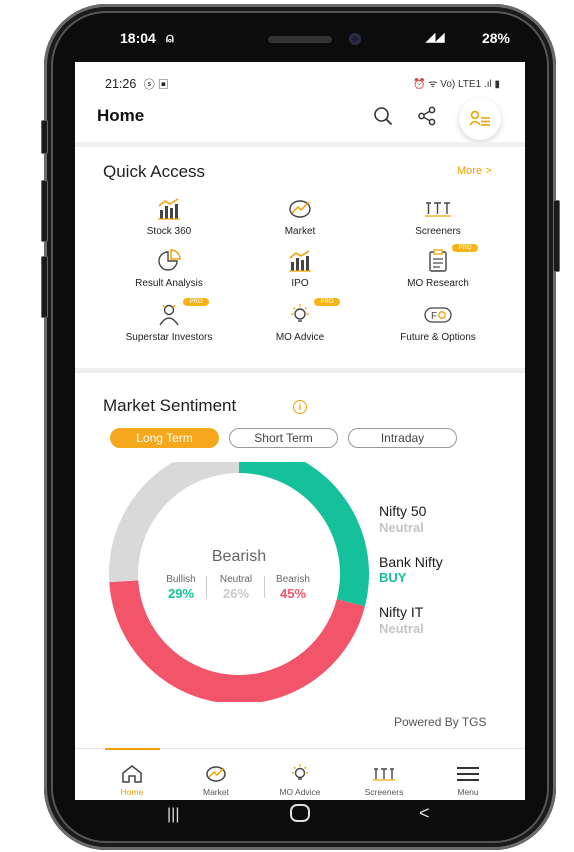  I want to click on home-icon, so click(132, 774).